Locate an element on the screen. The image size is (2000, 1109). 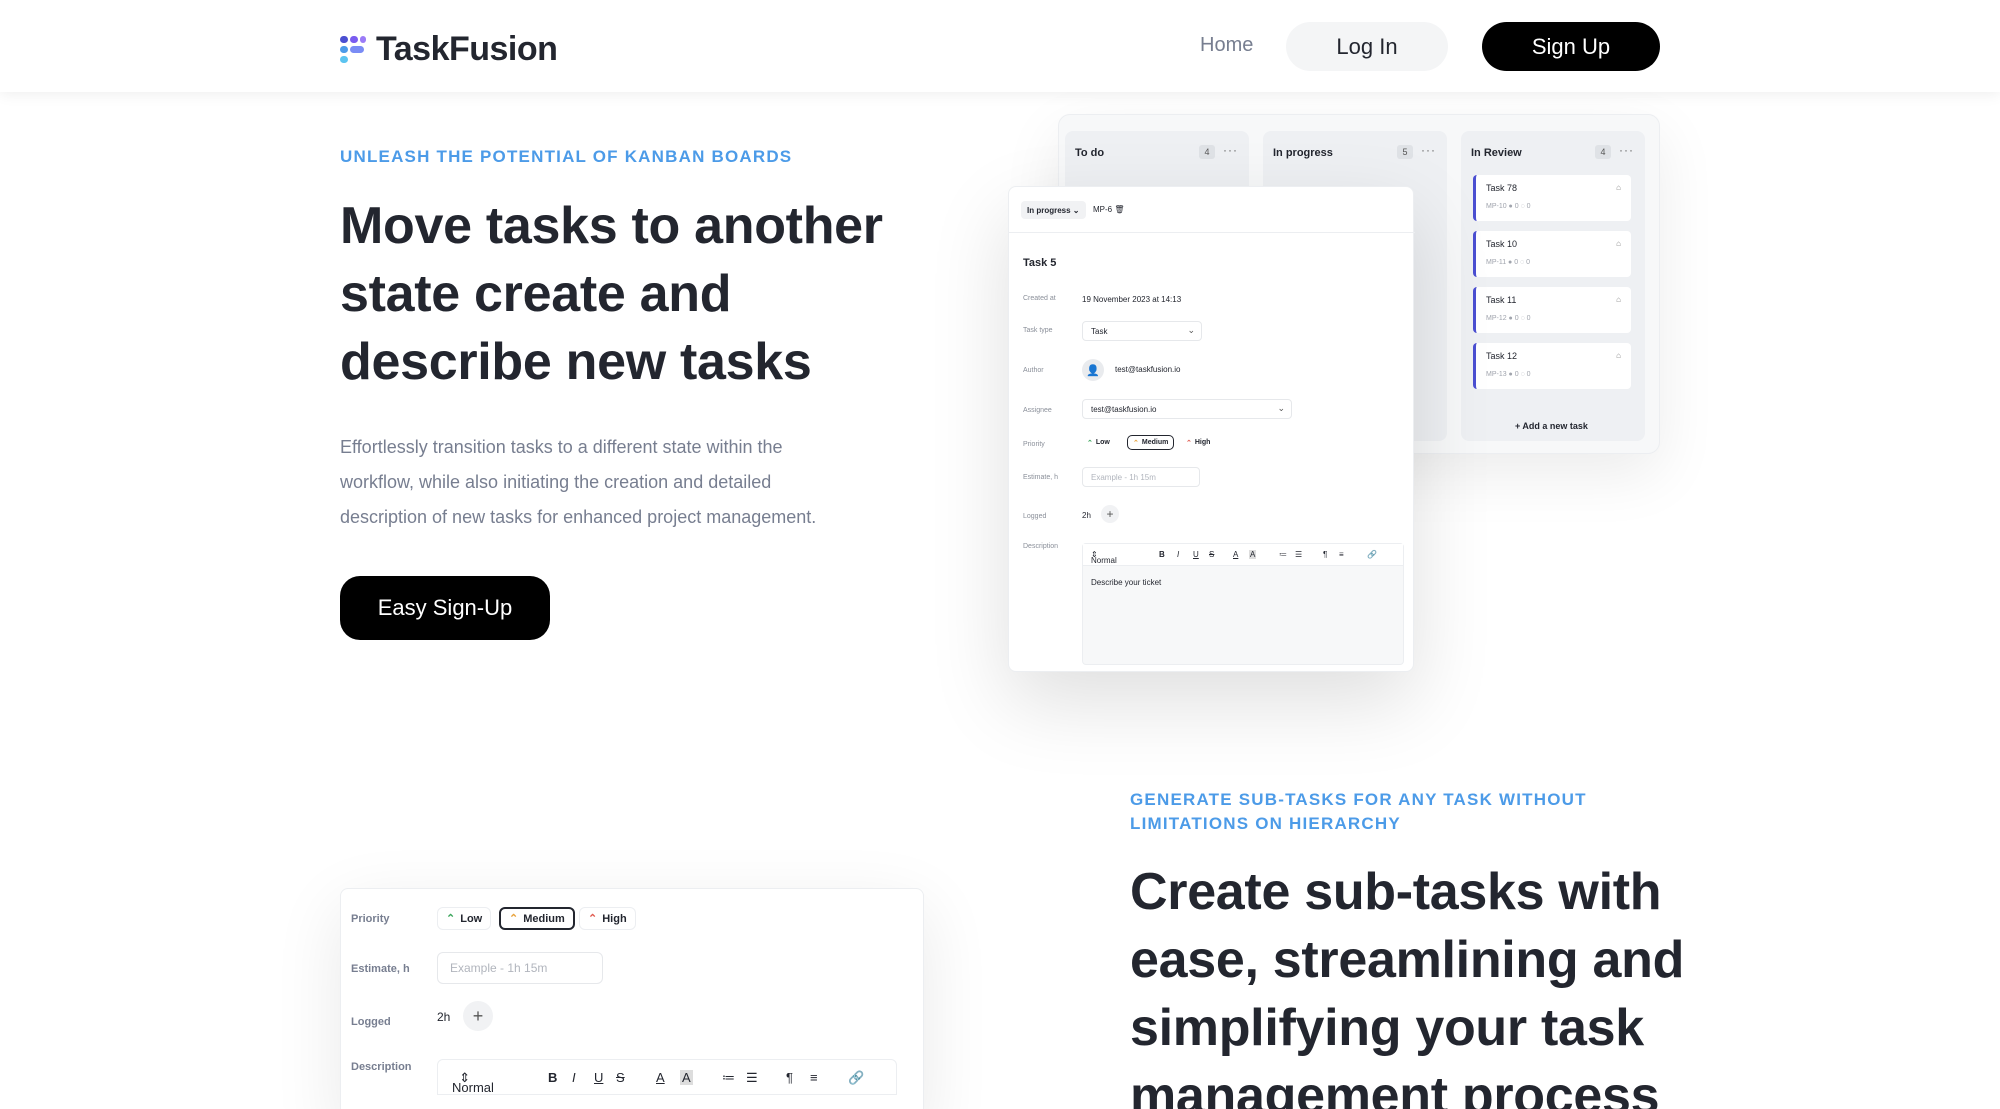
easy-signup-button: Easy Sign-Up is located at coordinates (445, 608).